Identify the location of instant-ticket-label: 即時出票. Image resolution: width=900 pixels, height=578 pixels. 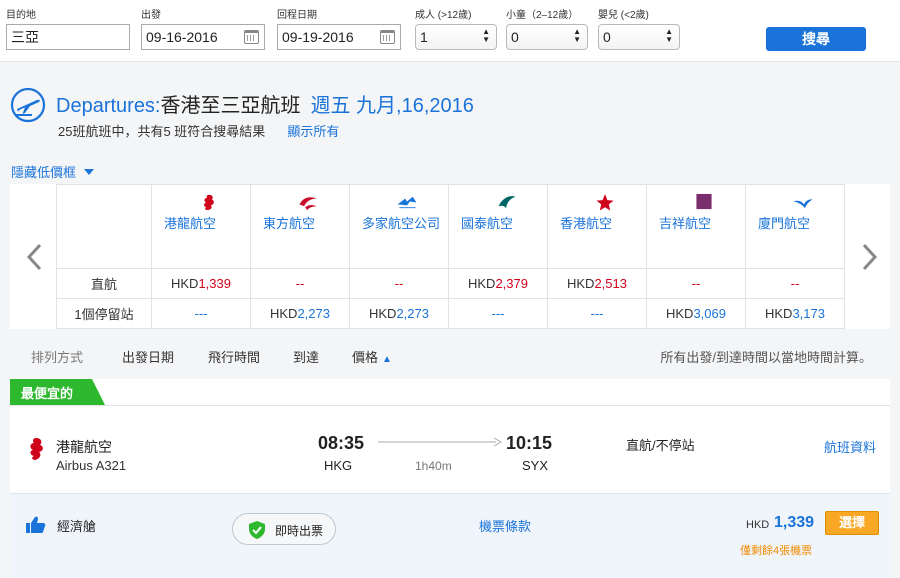
(299, 531).